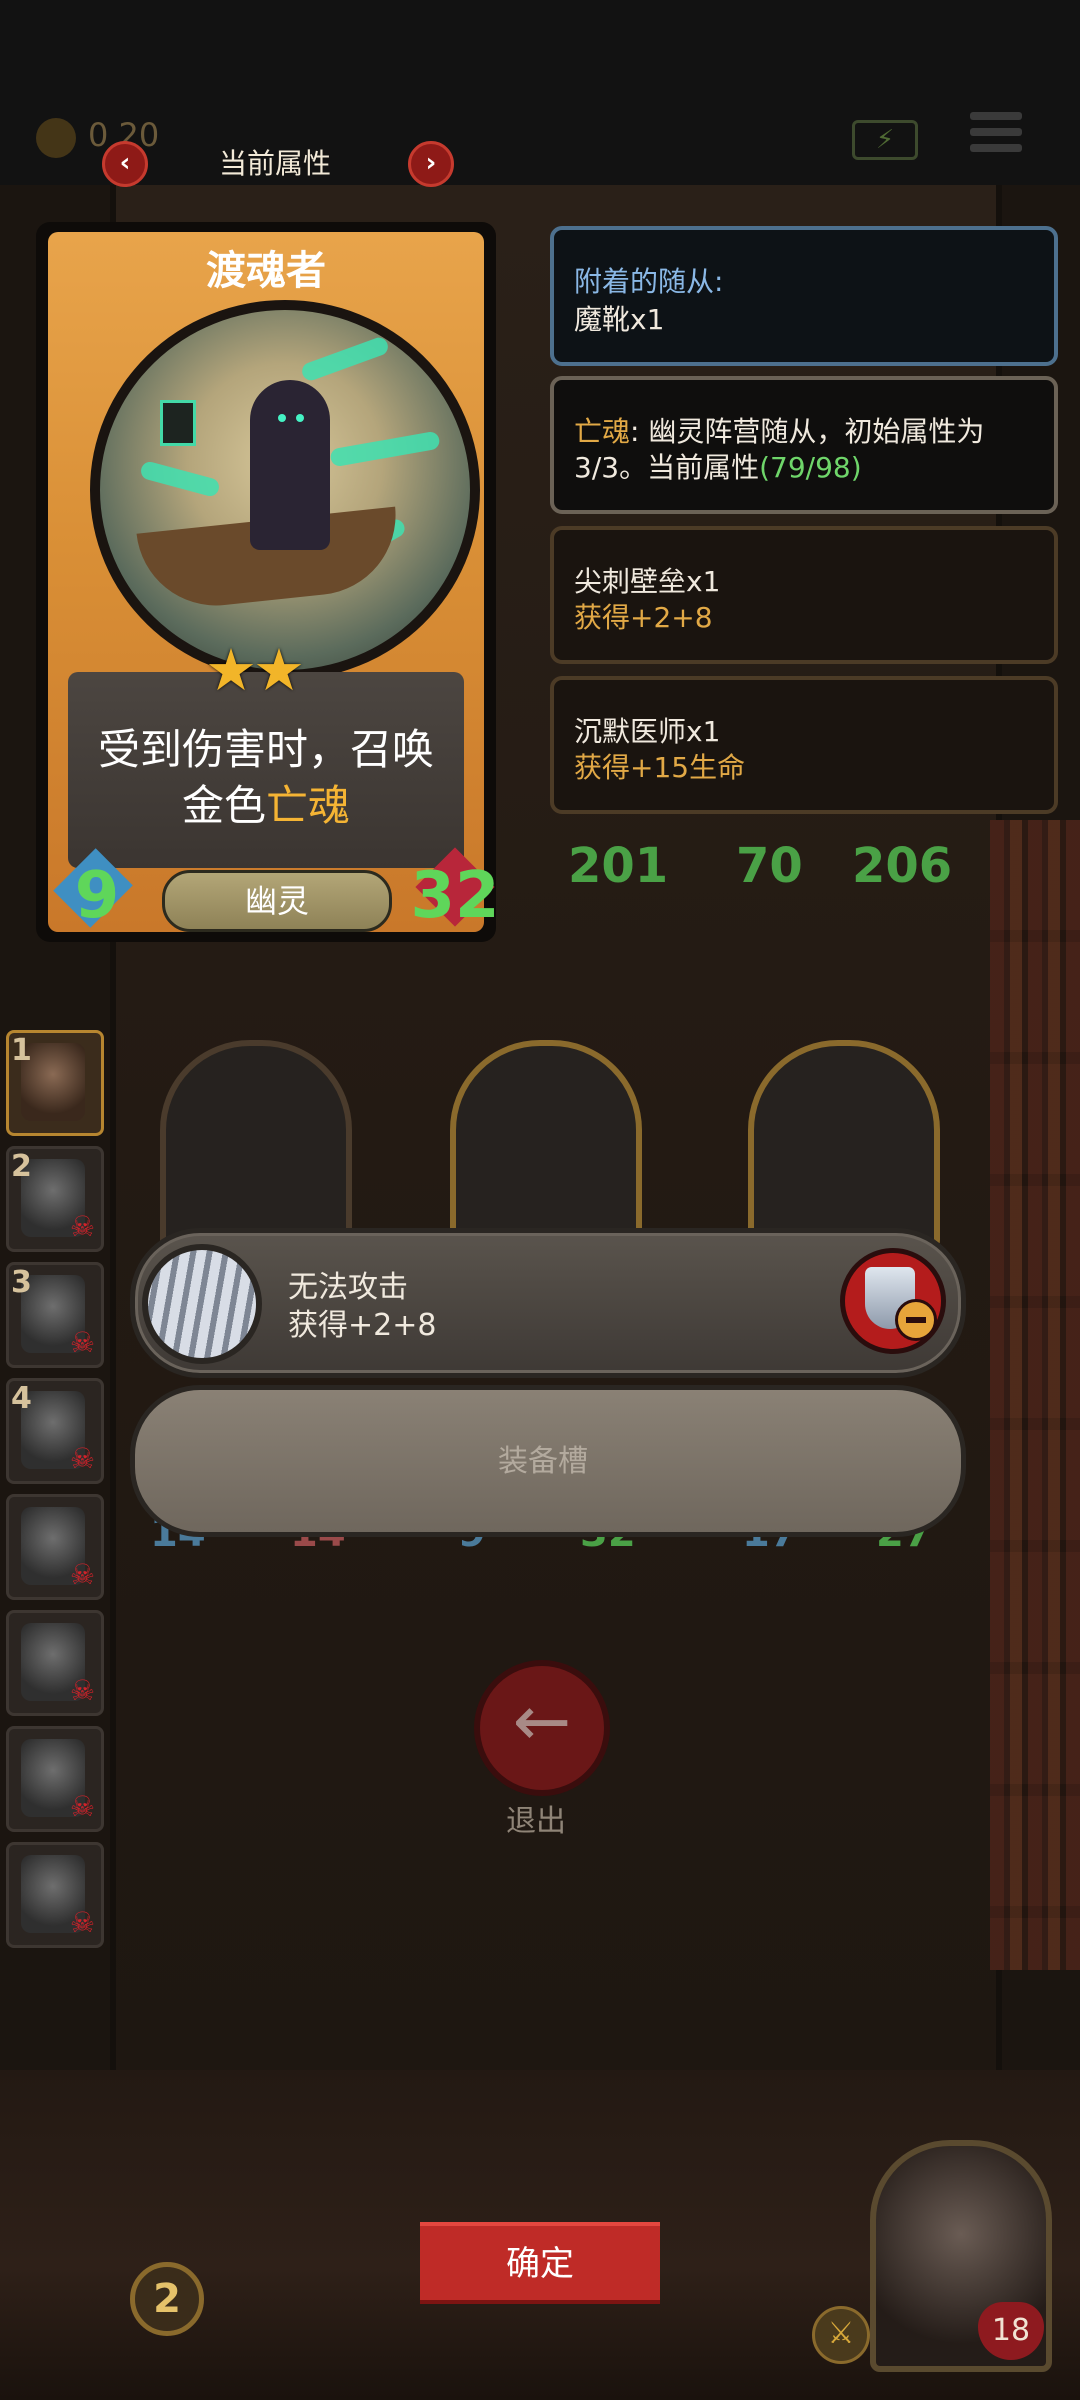  Describe the element at coordinates (885, 140) in the screenshot. I see `battery-bolt-icon: ⚡` at that location.